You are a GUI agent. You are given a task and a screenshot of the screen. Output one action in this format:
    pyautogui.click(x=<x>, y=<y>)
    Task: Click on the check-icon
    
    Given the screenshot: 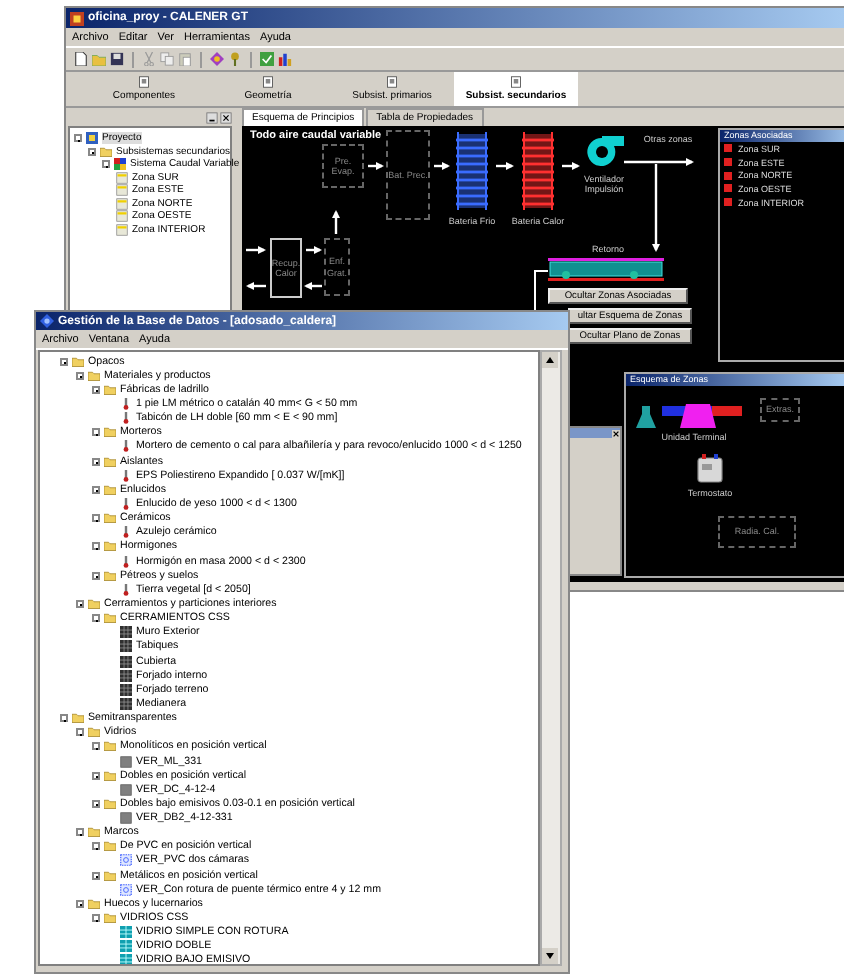 What is the action you would take?
    pyautogui.click(x=267, y=59)
    